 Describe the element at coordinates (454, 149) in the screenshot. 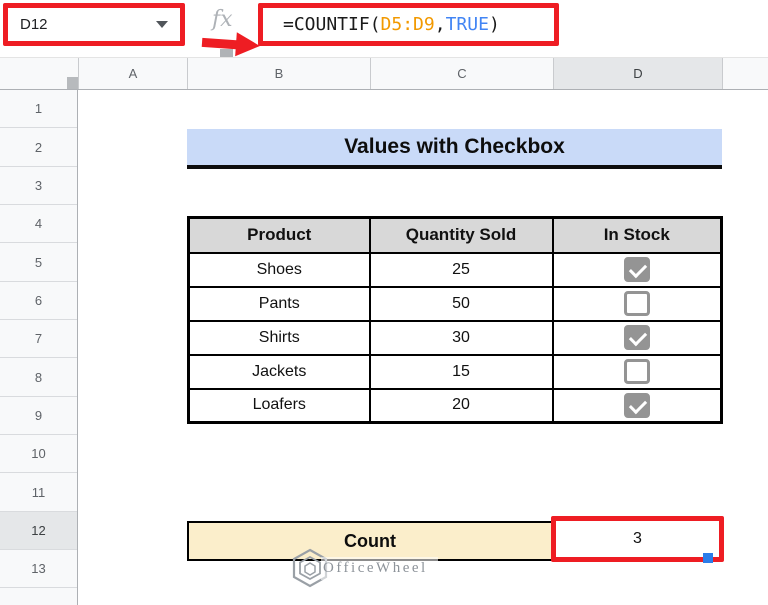

I see `cell-title-b2: Values with Checkbox` at that location.